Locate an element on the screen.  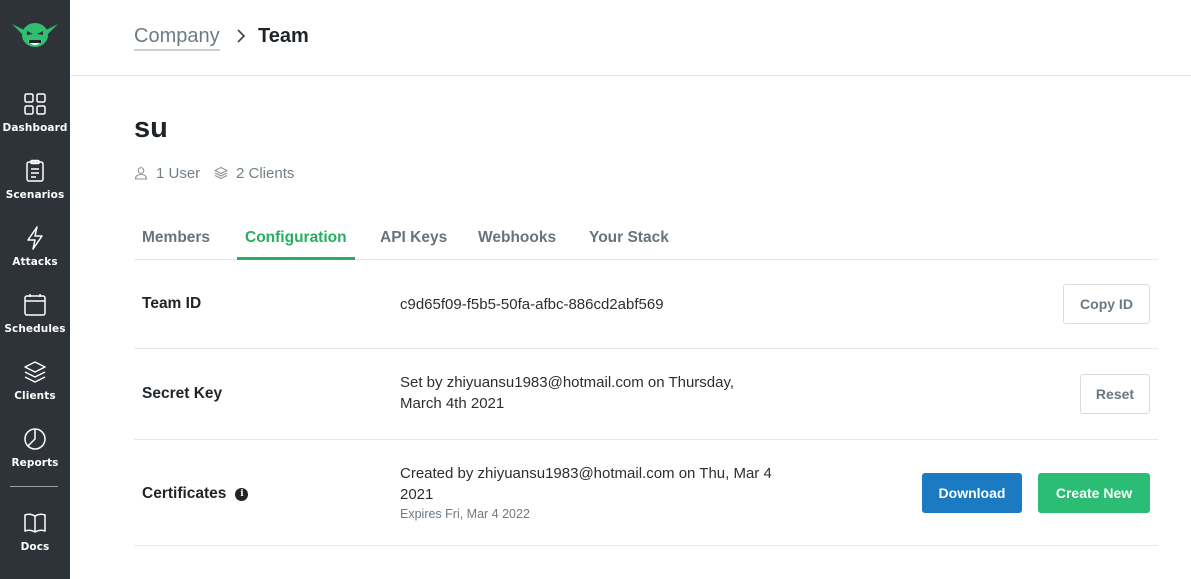
sidebar-item-label: Reports is located at coordinates (35, 463).